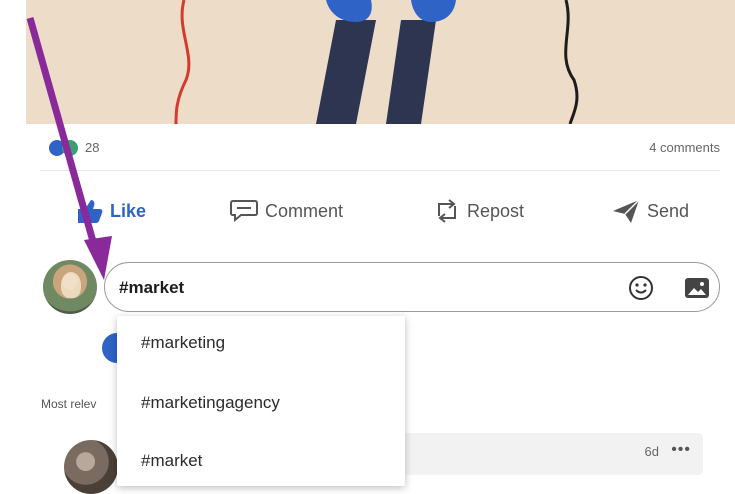 This screenshot has height=494, width=735. I want to click on hashtag-suggestion: #marketing, so click(183, 343).